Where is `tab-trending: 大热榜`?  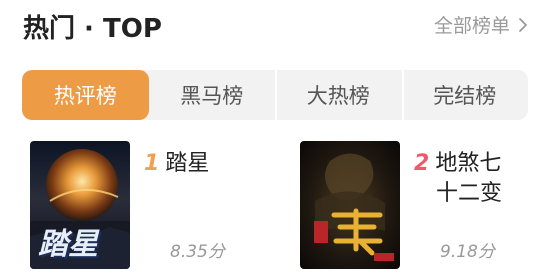 tab-trending: 大热榜 is located at coordinates (338, 95).